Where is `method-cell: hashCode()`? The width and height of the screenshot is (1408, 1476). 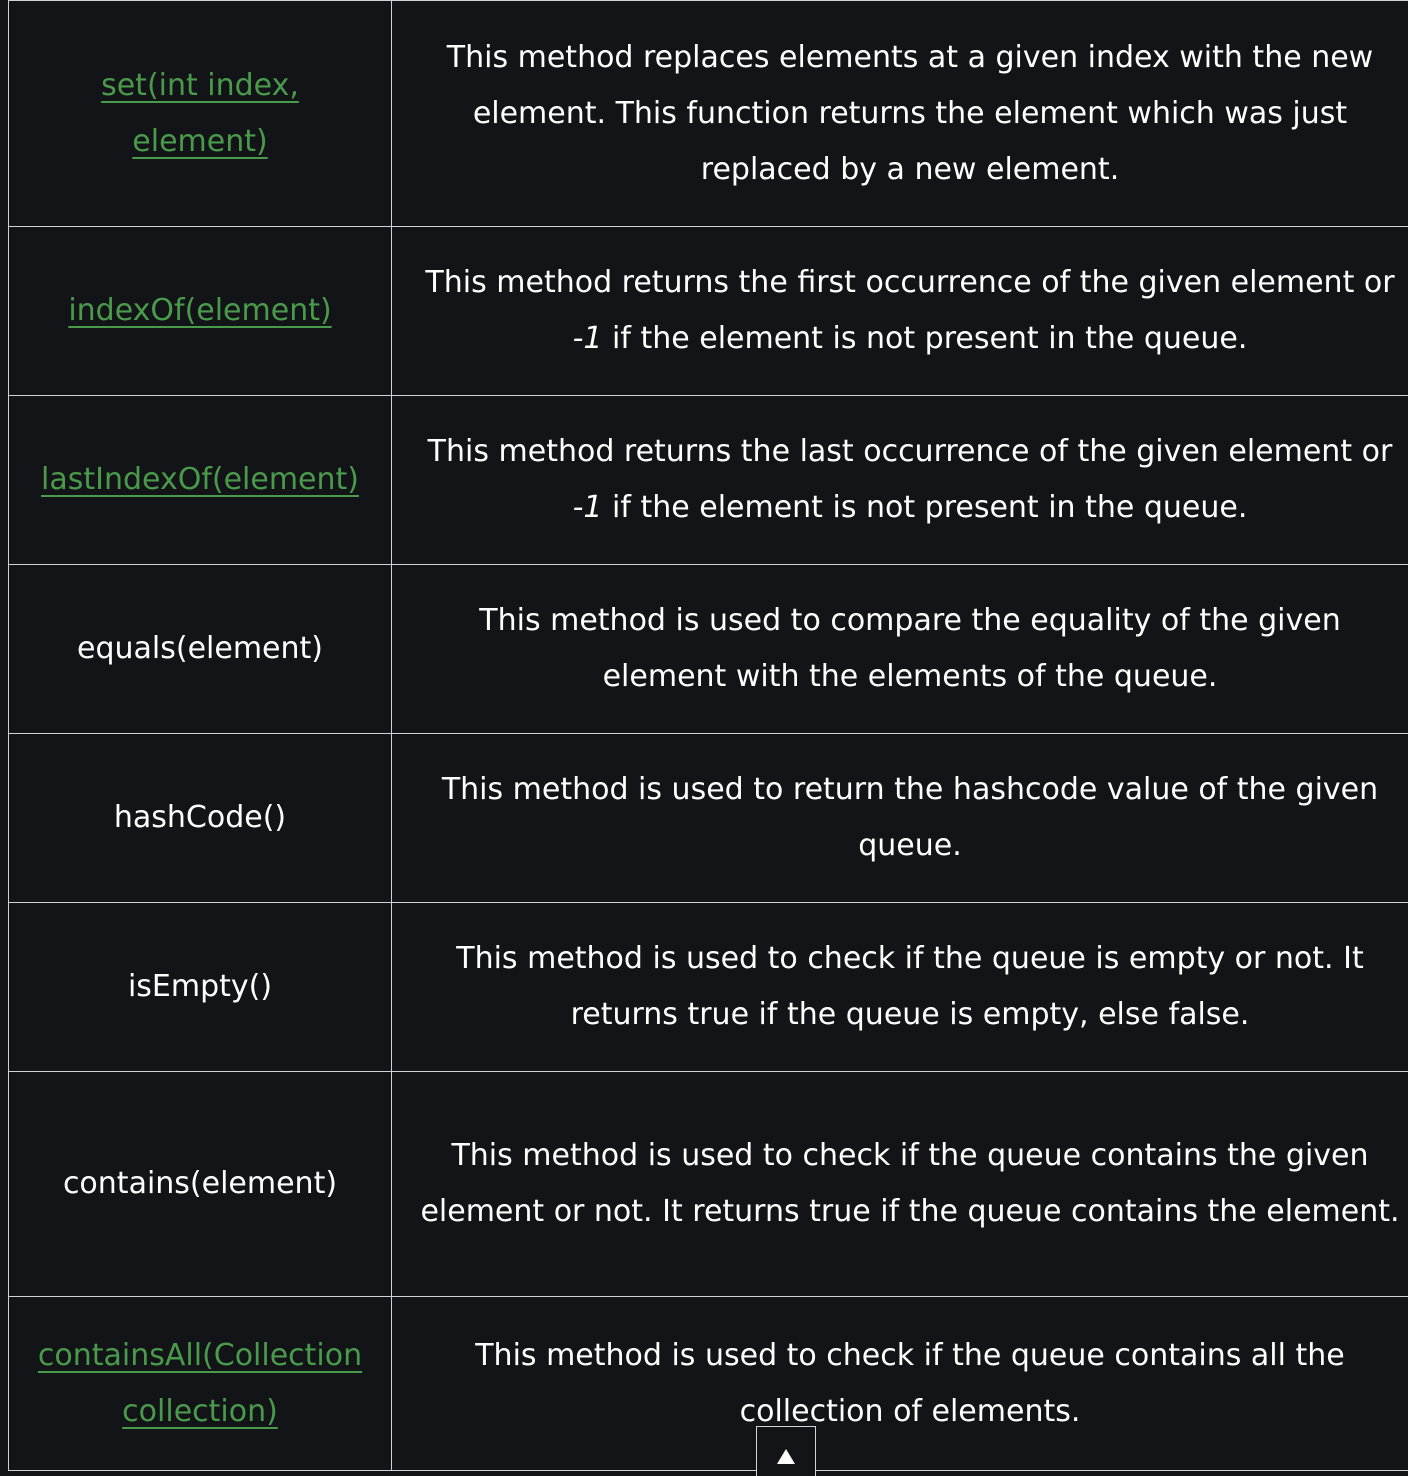 method-cell: hashCode() is located at coordinates (200, 818).